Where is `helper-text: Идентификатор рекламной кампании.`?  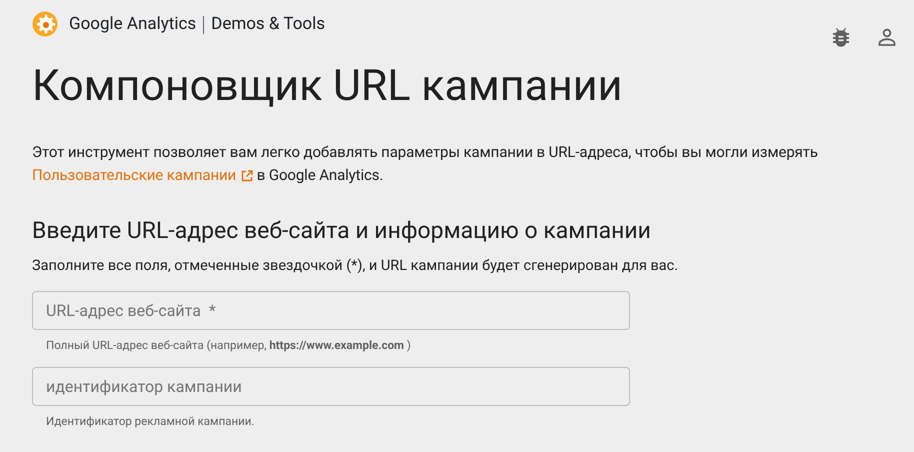
helper-text: Идентификатор рекламной кампании. is located at coordinates (151, 421).